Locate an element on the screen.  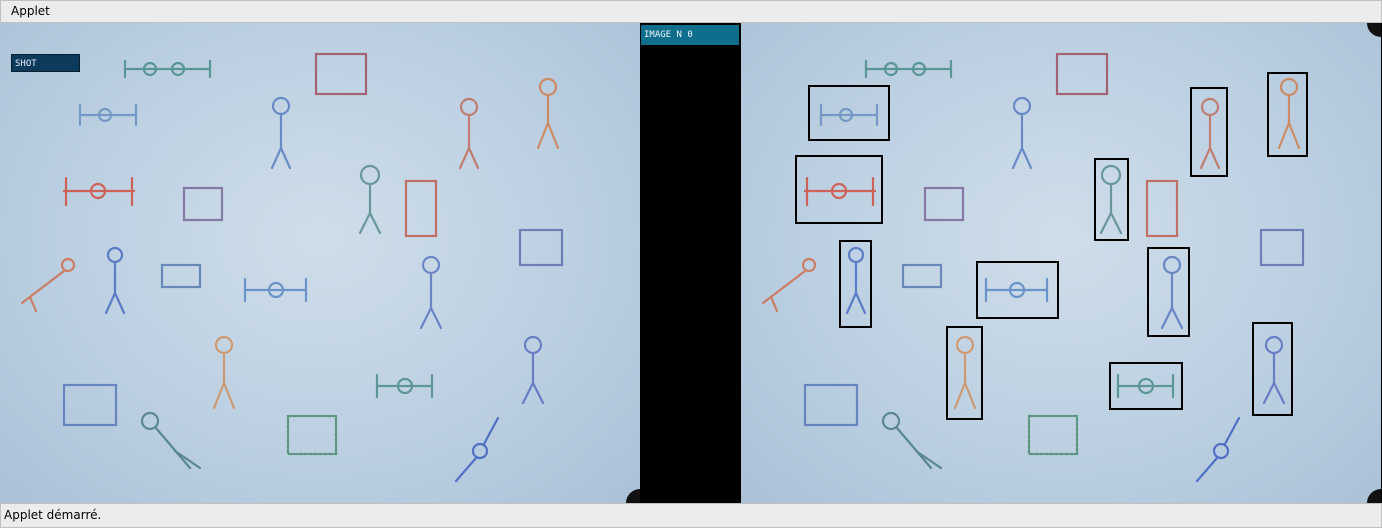
status-bar: Applet démarré. is located at coordinates (691, 515).